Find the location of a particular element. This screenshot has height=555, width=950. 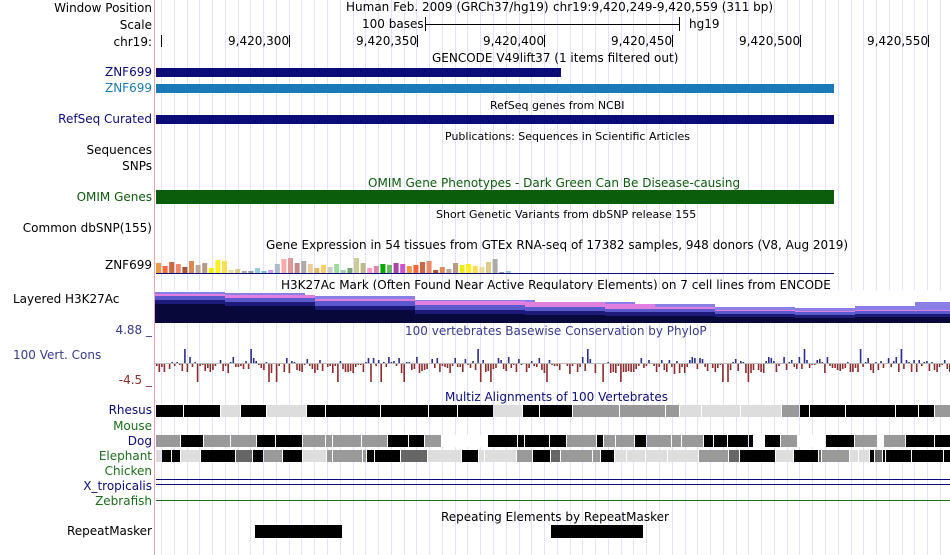

phylop-track-label: 100 Vert. Cons is located at coordinates (57, 355).